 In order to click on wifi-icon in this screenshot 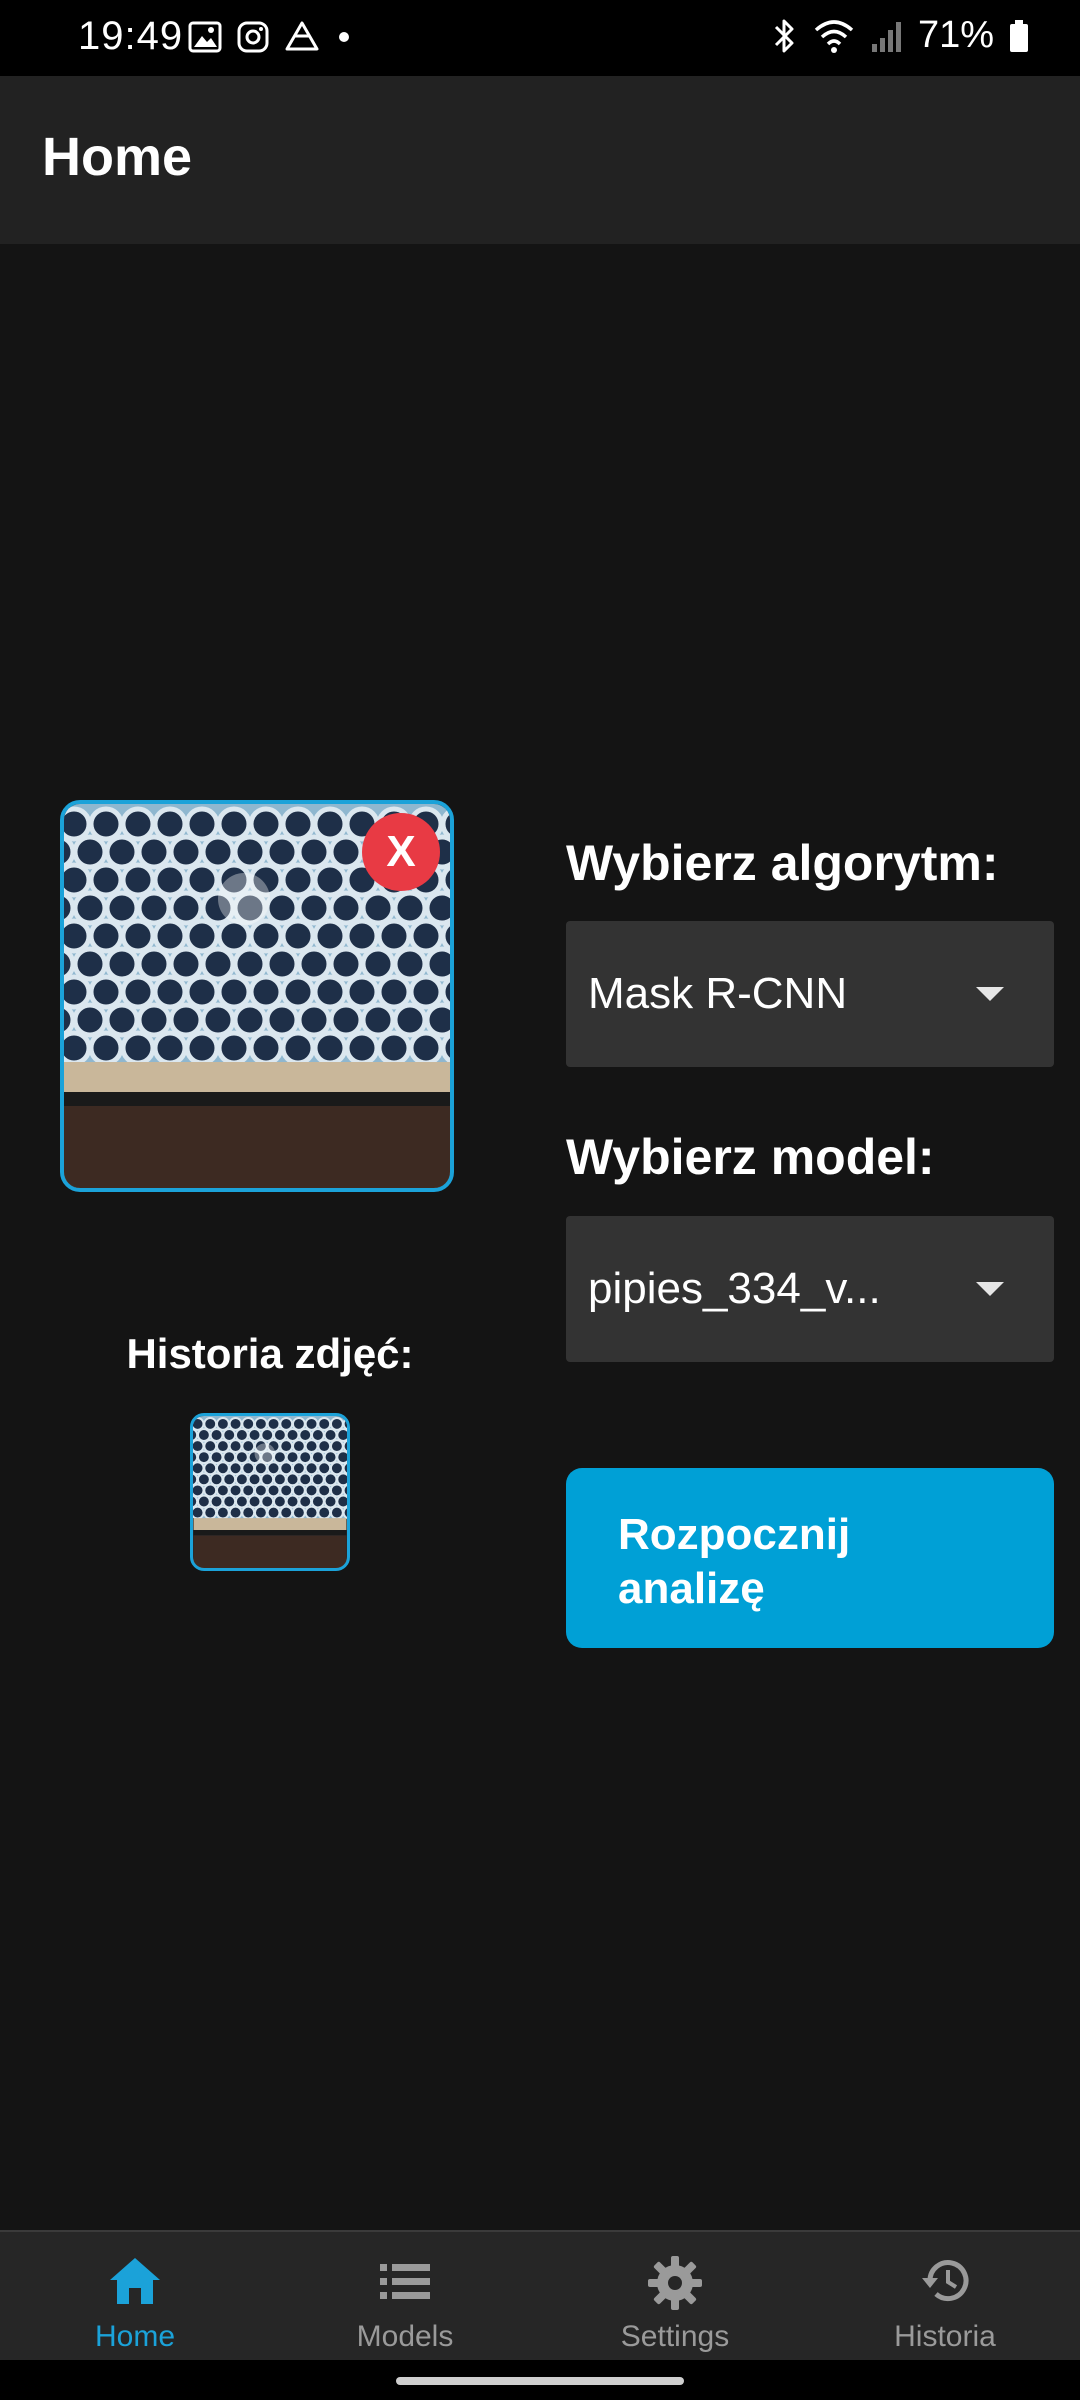, I will do `click(834, 36)`.